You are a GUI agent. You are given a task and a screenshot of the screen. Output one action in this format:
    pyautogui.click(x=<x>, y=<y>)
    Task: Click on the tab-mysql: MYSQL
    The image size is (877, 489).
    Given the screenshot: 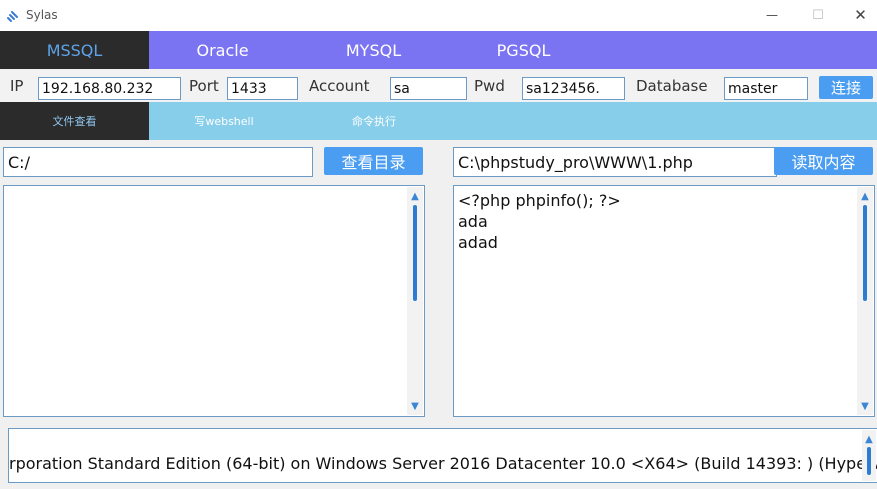 What is the action you would take?
    pyautogui.click(x=373, y=50)
    